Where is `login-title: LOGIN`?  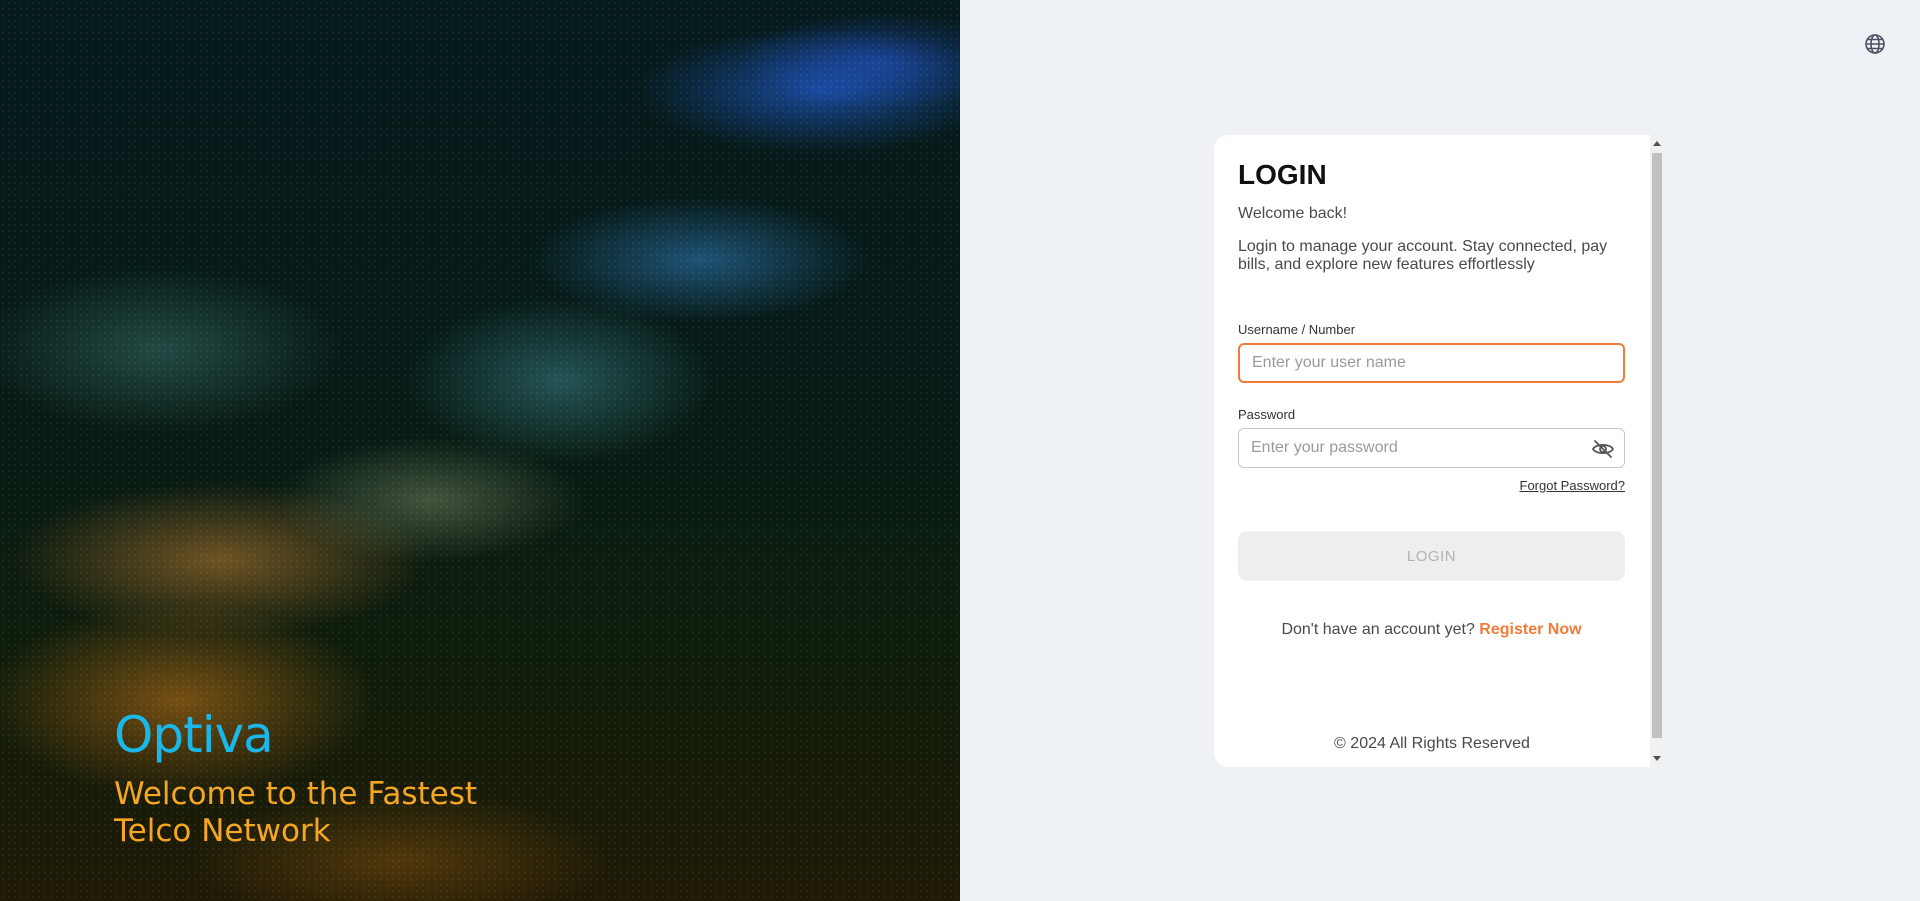 login-title: LOGIN is located at coordinates (1282, 174).